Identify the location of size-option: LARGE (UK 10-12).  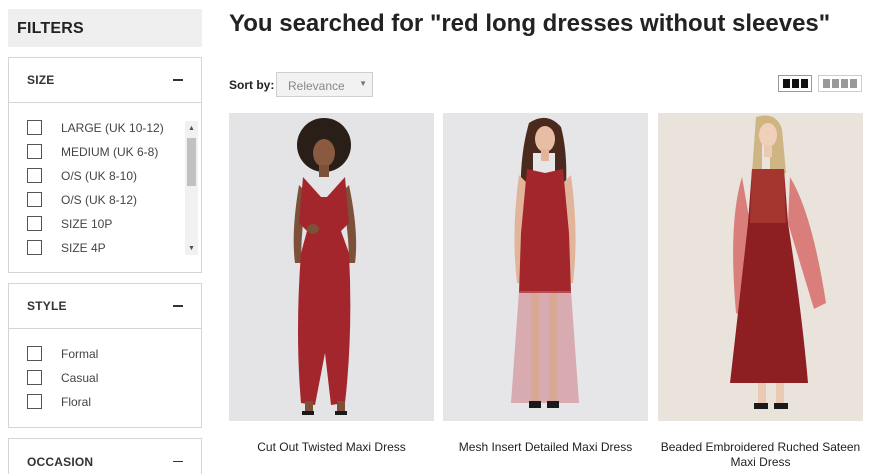
(95, 127).